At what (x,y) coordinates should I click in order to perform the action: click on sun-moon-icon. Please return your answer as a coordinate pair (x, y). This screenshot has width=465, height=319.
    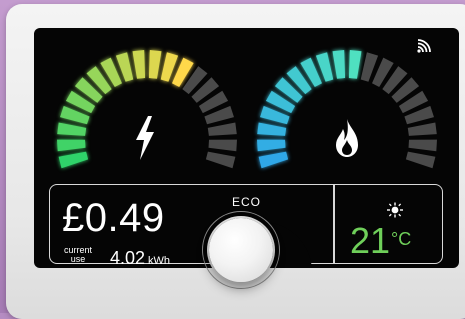
    Looking at the image, I should click on (398, 210).